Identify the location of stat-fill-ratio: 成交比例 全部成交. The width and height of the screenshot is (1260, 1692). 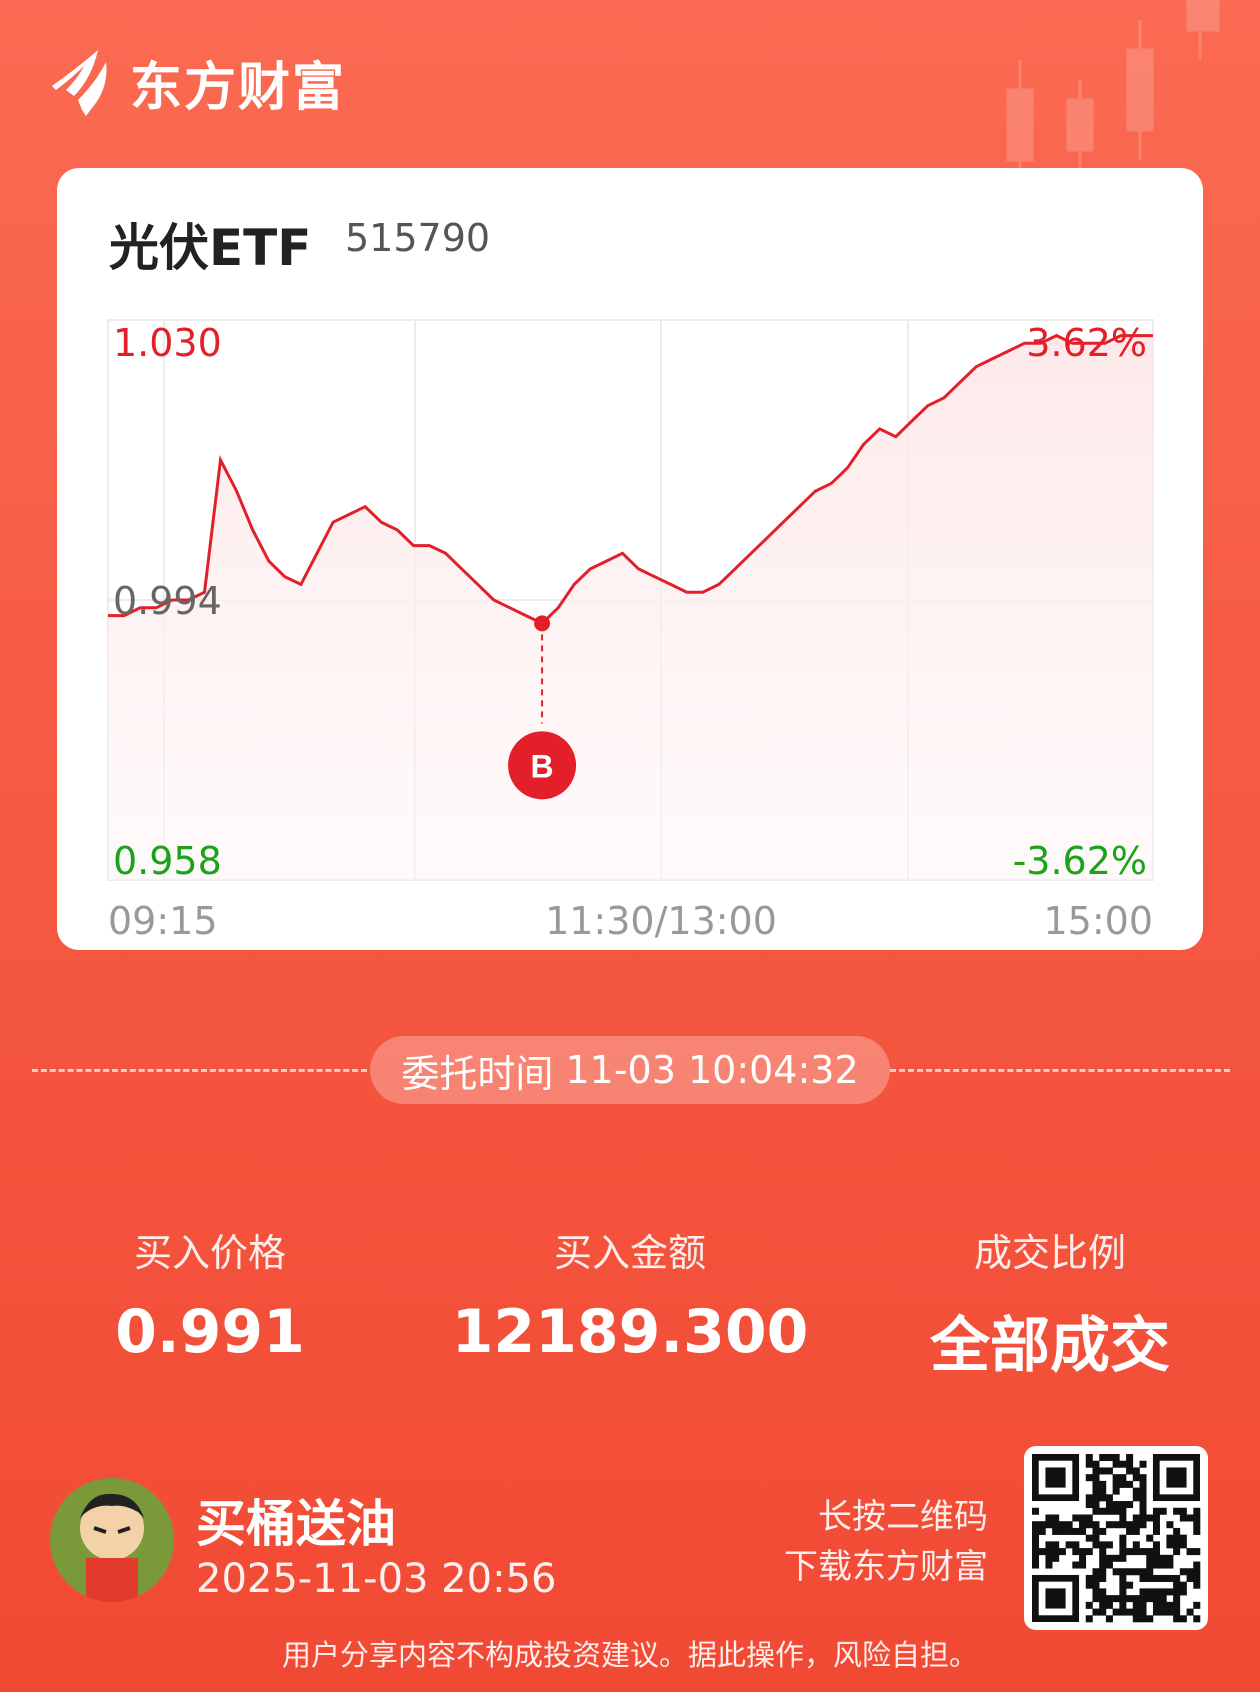
(1050, 1303).